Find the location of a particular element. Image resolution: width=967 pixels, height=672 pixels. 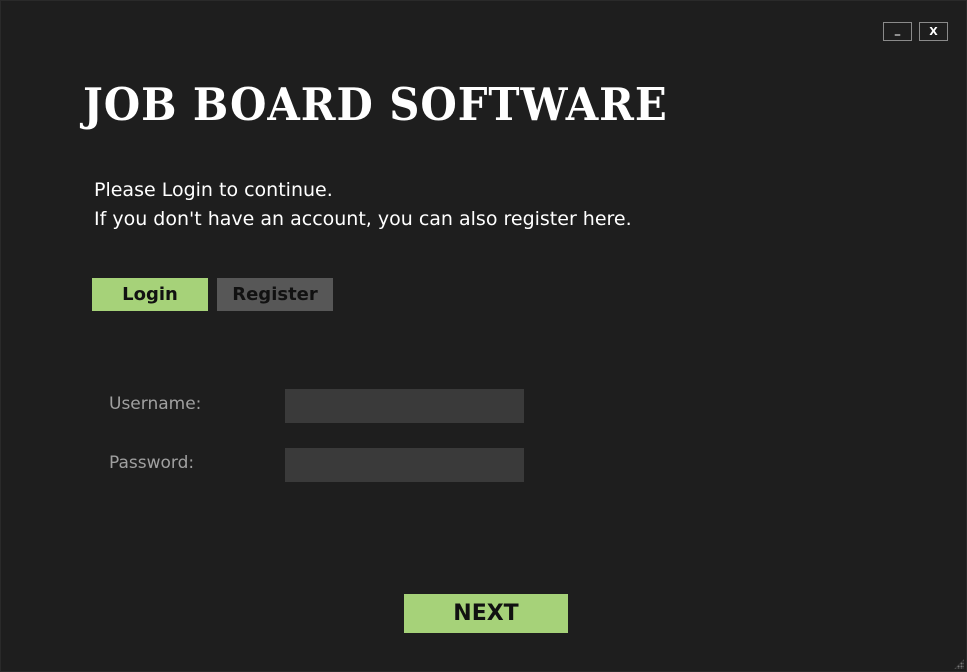

close-icon: X is located at coordinates (933, 31).